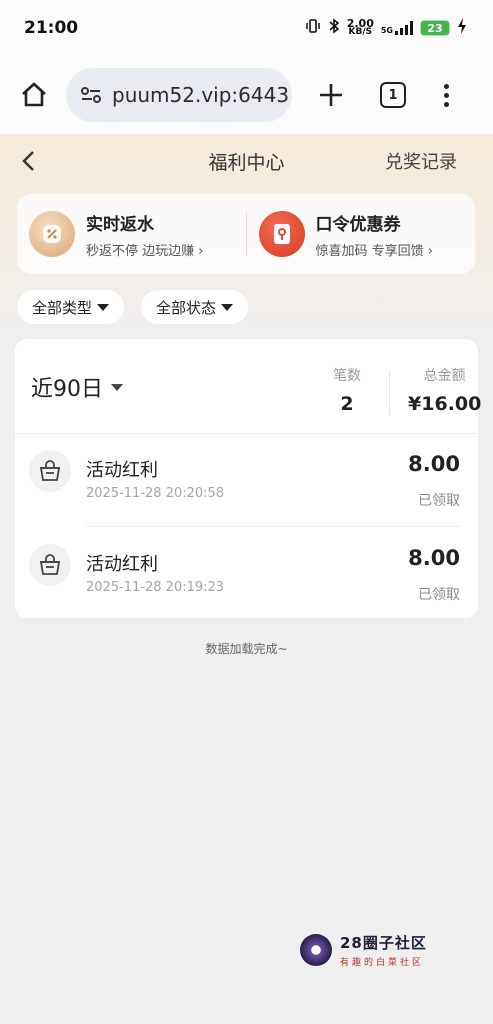 The image size is (493, 1024). What do you see at coordinates (445, 404) in the screenshot?
I see `total-value: ¥16.00` at bounding box center [445, 404].